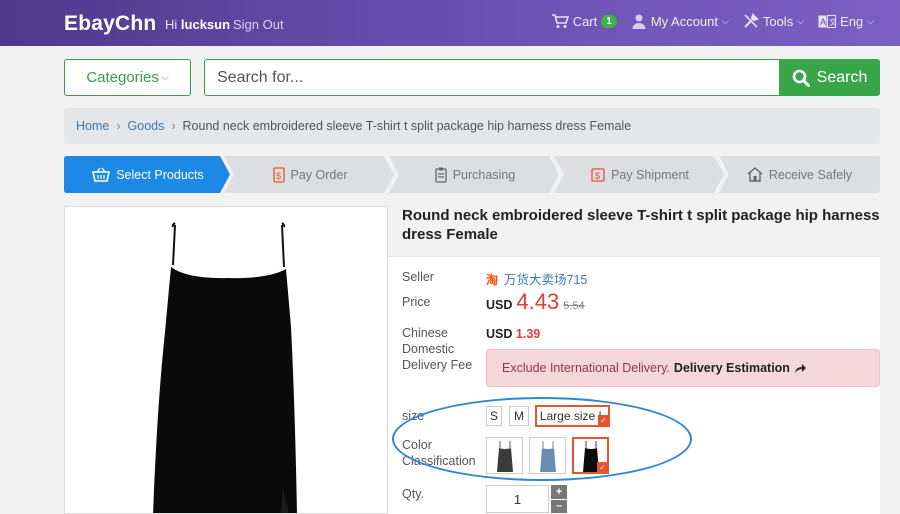 The height and width of the screenshot is (514, 900). I want to click on color-swatch-black: ✓, so click(590, 455).